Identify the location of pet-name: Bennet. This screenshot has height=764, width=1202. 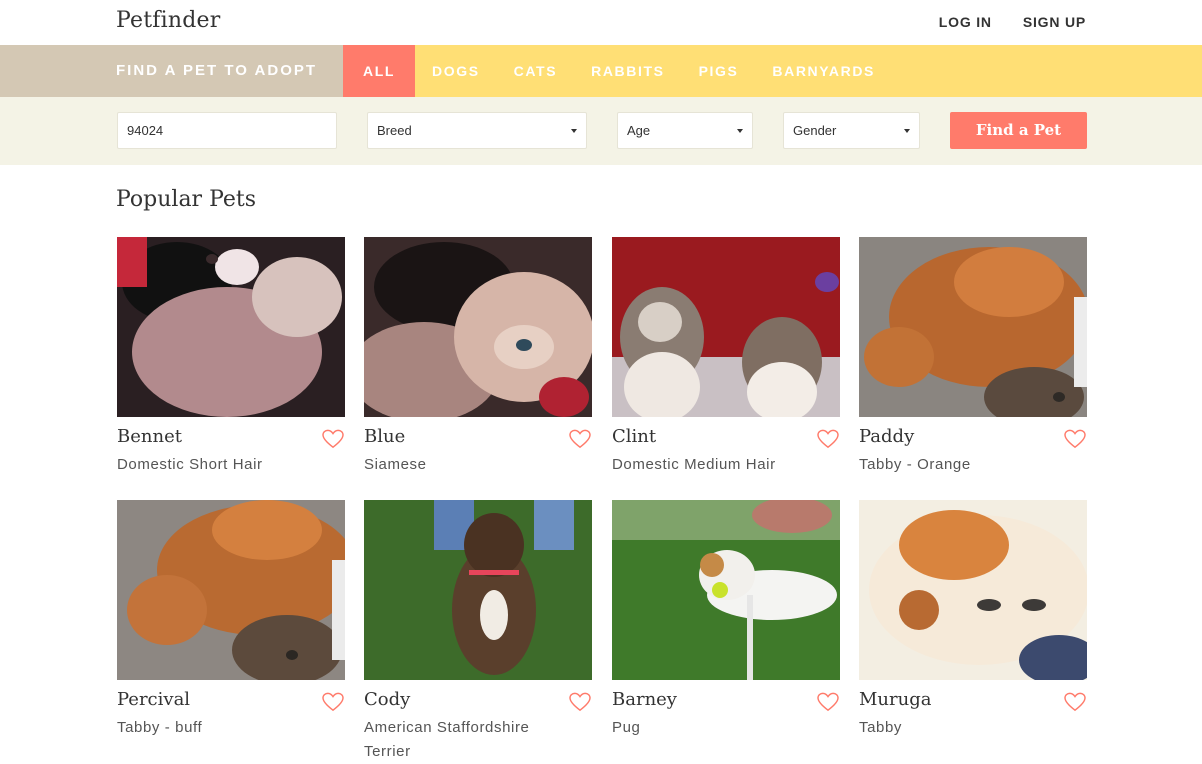
(149, 436).